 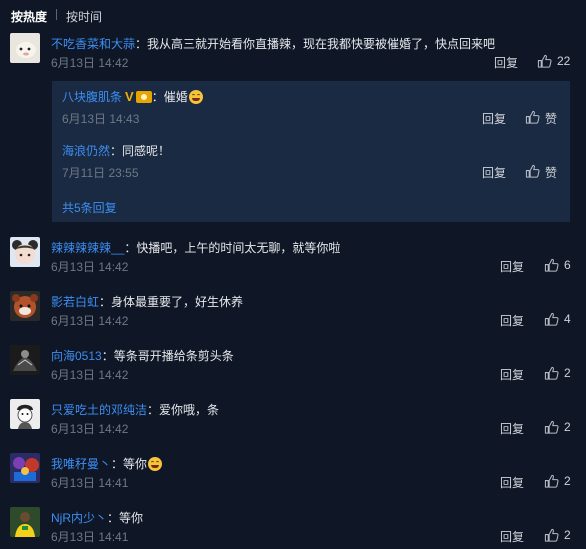 What do you see at coordinates (81, 464) in the screenshot?
I see `comment-username: 我唯秄曼丶` at bounding box center [81, 464].